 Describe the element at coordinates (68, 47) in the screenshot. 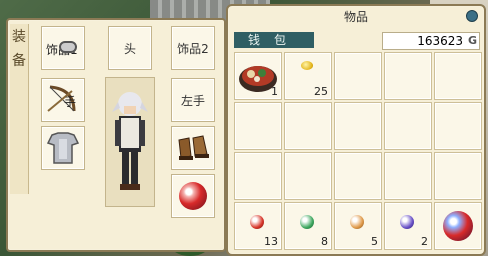

I see `ring-icon` at that location.